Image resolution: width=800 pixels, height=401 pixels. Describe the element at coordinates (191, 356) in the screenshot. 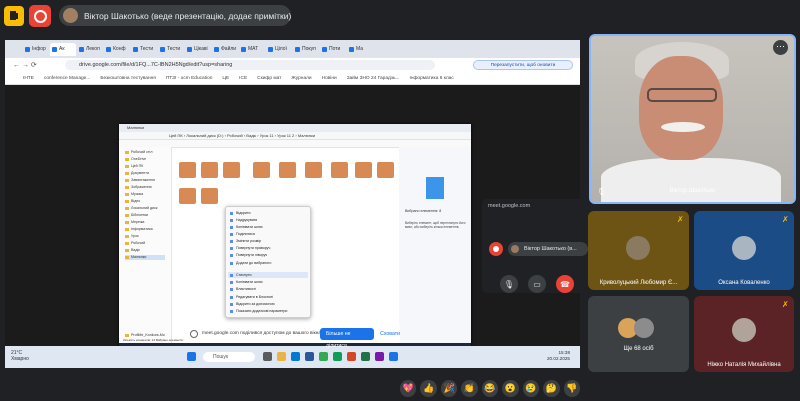

I see `windows-start-icon` at that location.